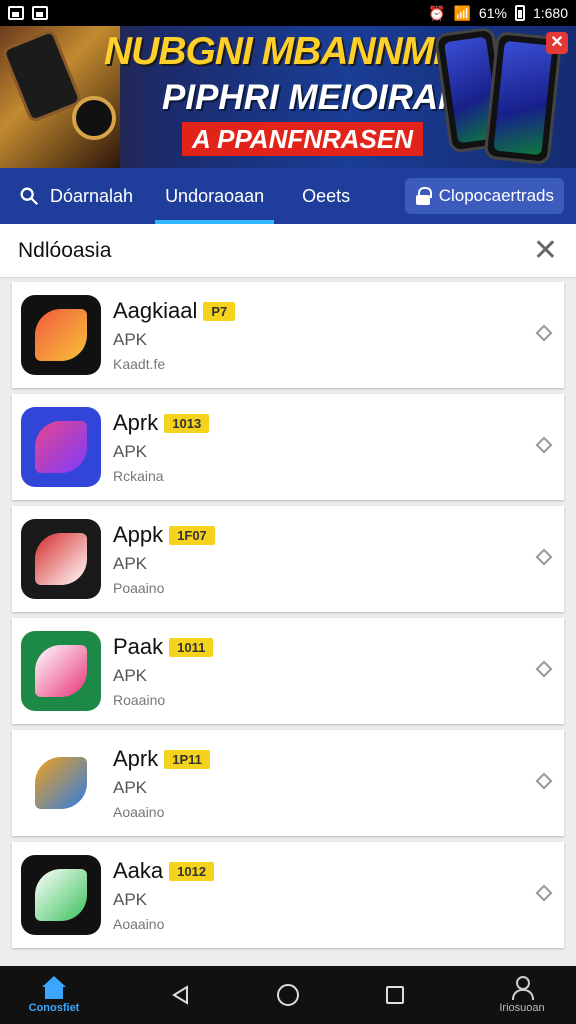  I want to click on app-badge: 1F07, so click(192, 535).